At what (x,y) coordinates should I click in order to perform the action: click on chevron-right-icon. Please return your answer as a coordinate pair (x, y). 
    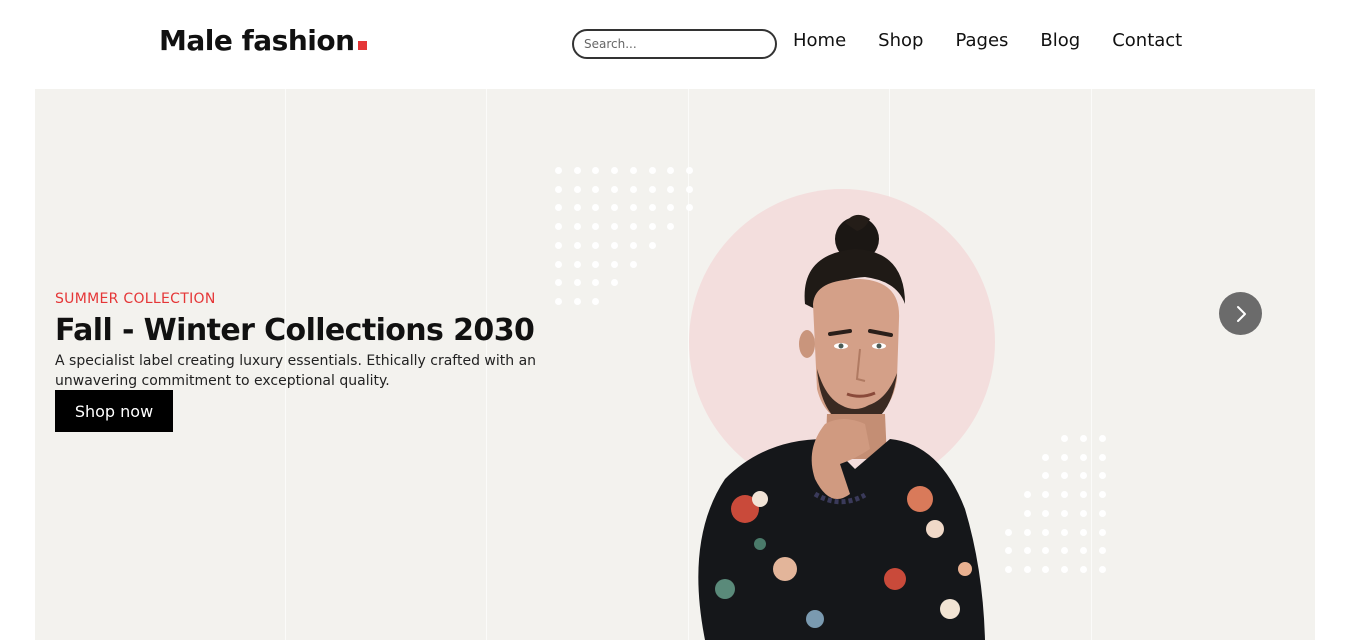
    Looking at the image, I should click on (1241, 313).